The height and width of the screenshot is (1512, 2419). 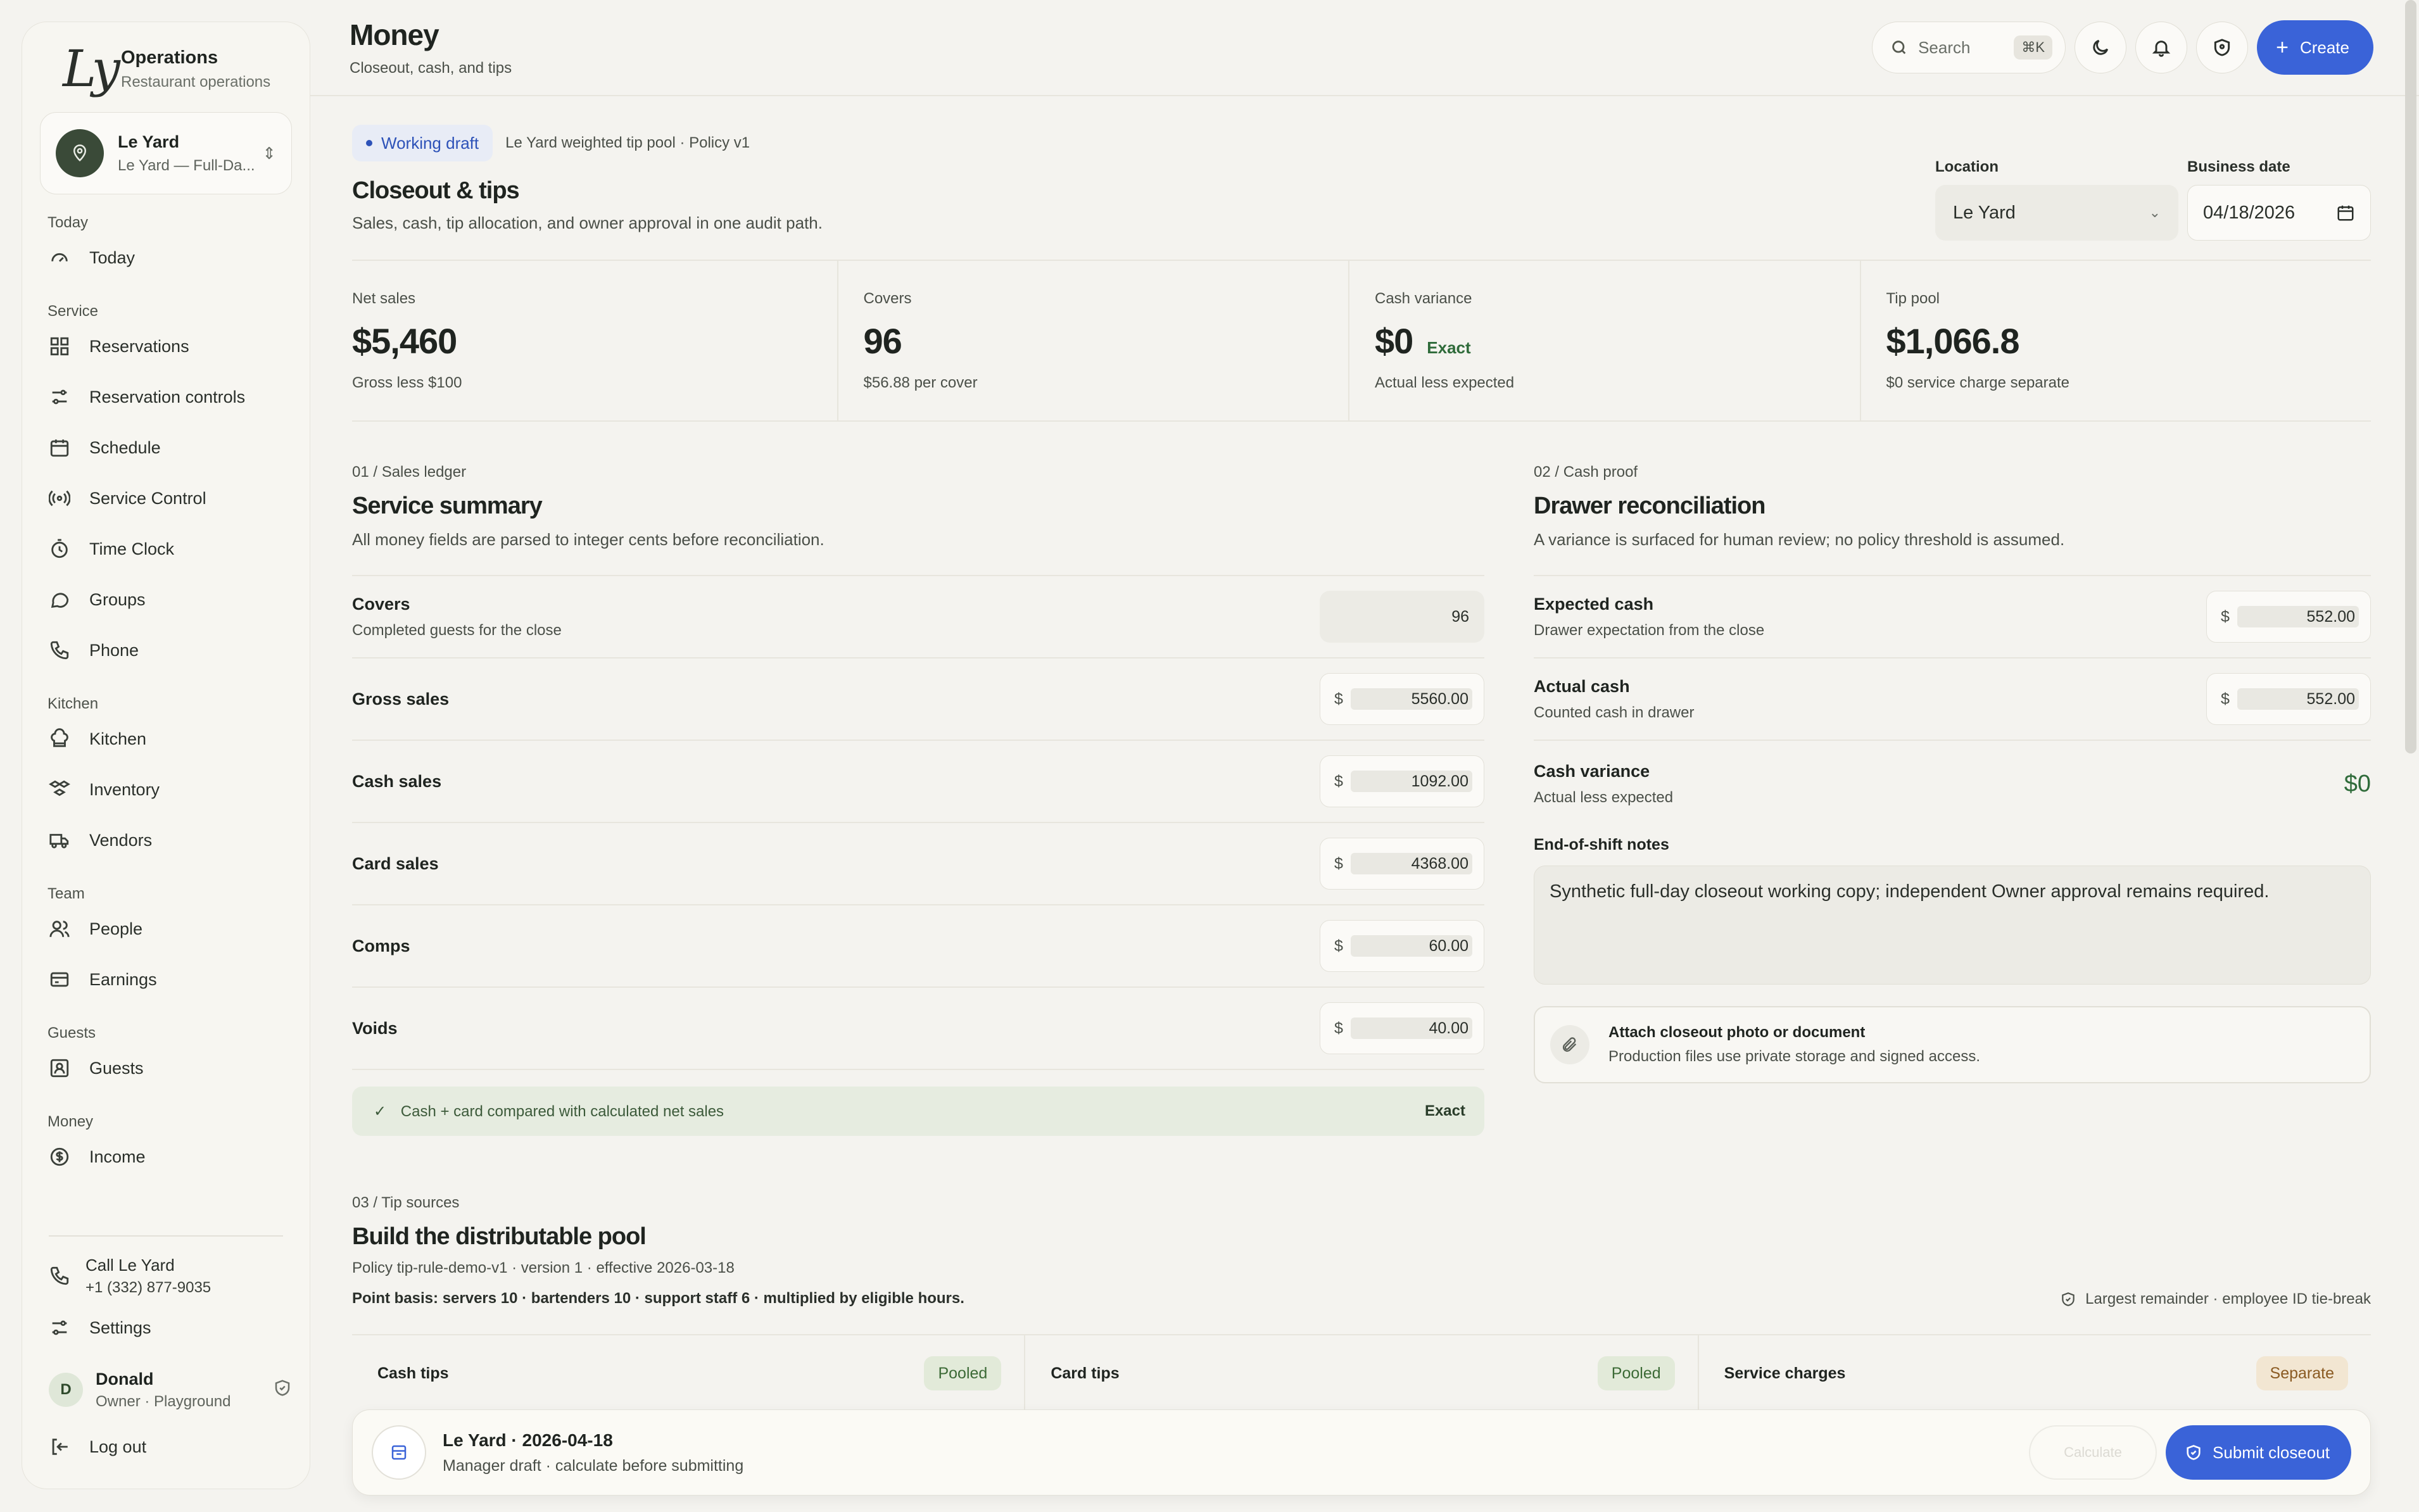 What do you see at coordinates (166, 979) in the screenshot?
I see `sidebar-item-earnings: Earnings` at bounding box center [166, 979].